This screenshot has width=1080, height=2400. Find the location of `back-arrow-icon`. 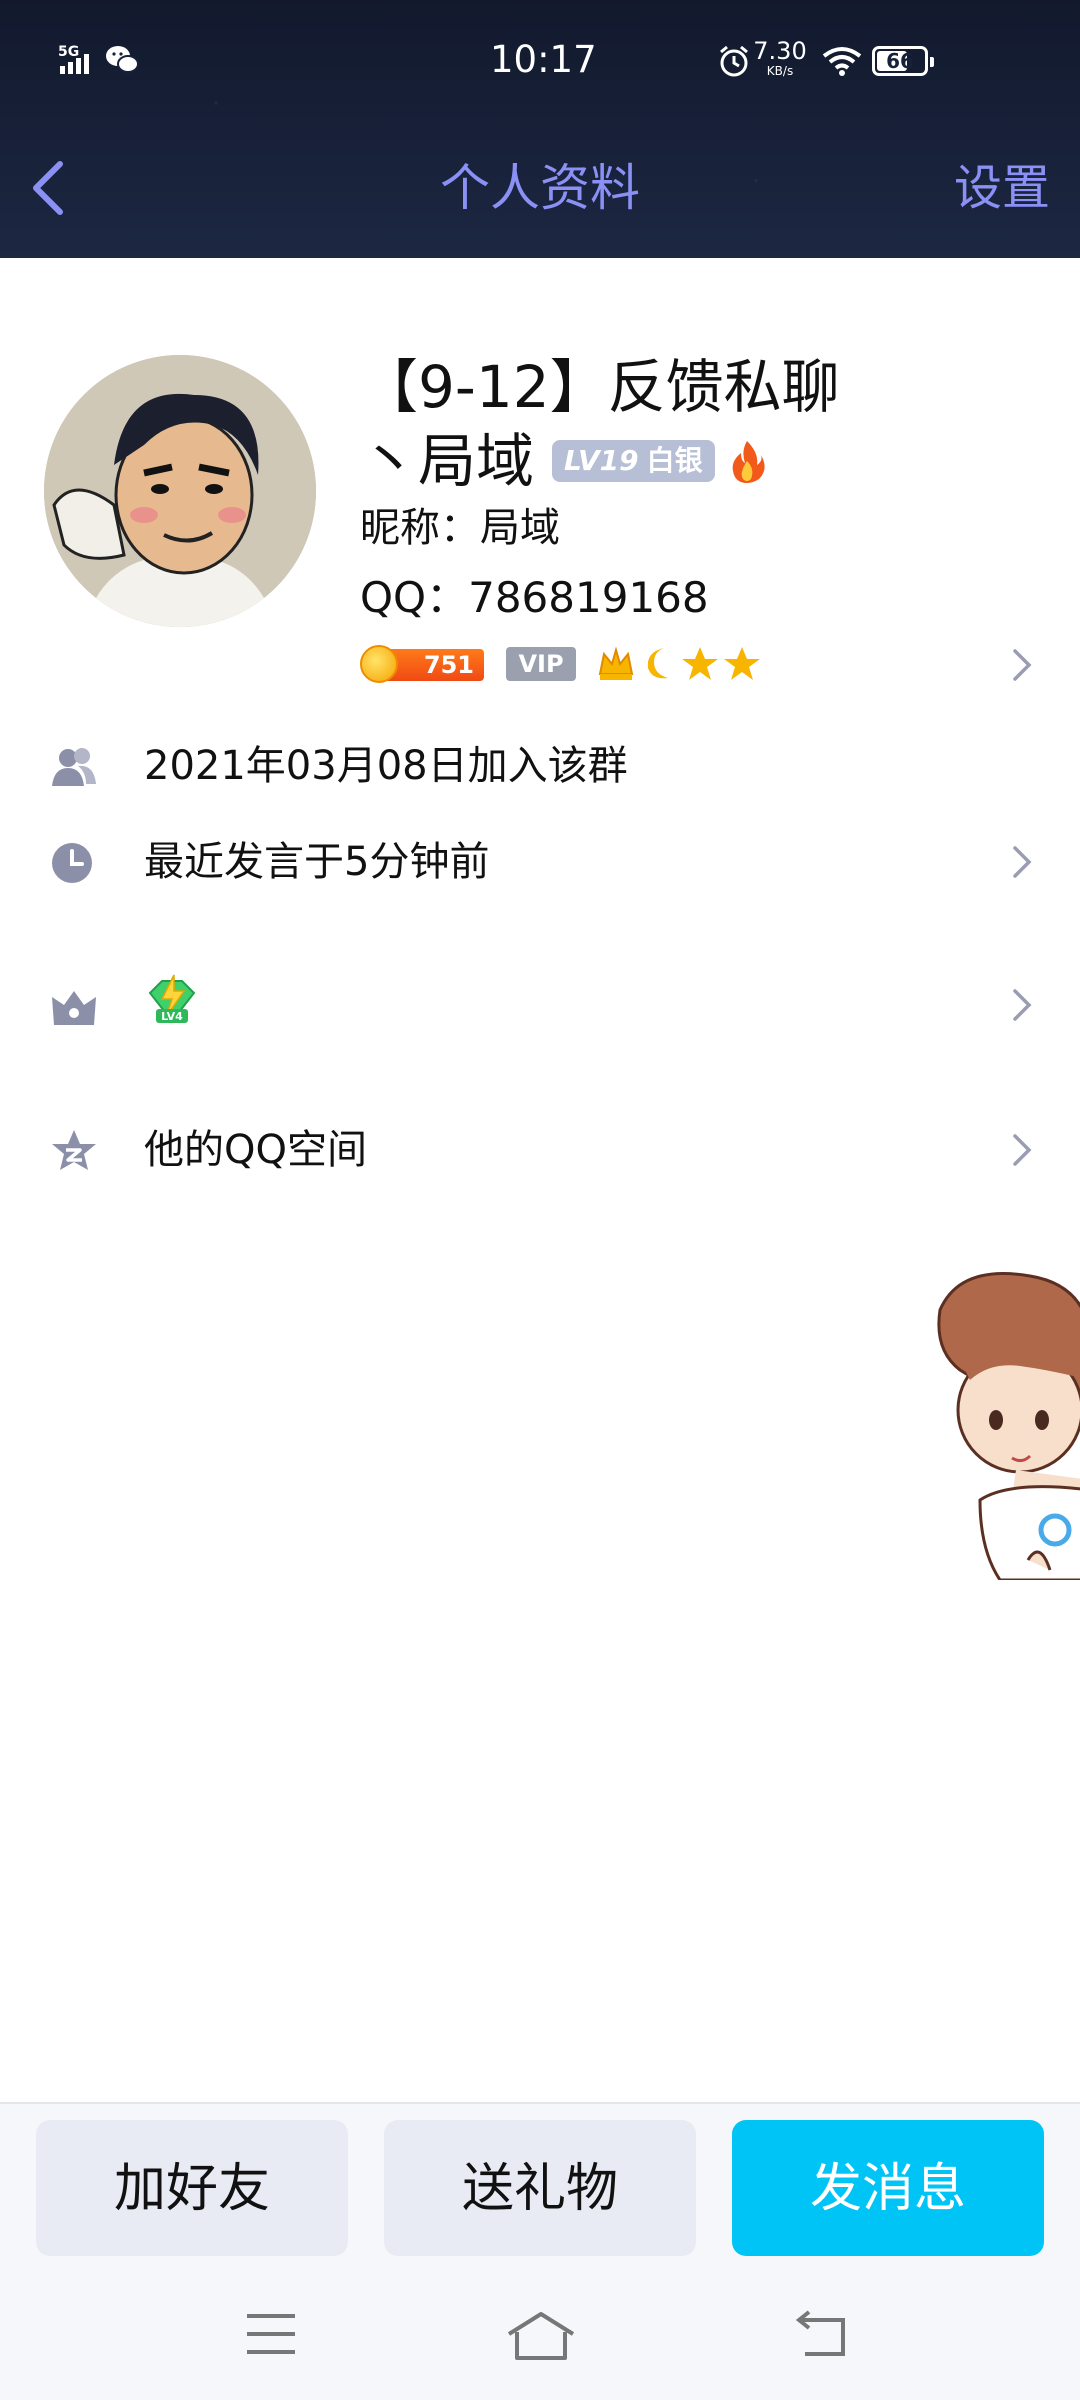

back-arrow-icon is located at coordinates (48, 188).